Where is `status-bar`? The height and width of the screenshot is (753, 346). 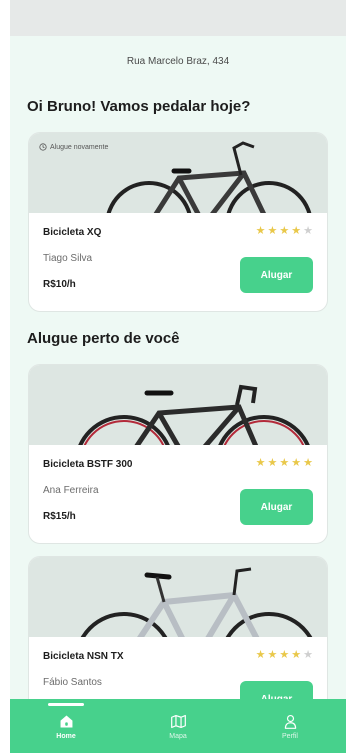
status-bar is located at coordinates (178, 18).